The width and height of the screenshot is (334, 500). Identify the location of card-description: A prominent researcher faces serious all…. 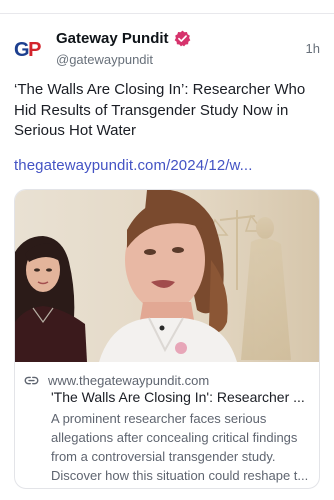
(180, 447).